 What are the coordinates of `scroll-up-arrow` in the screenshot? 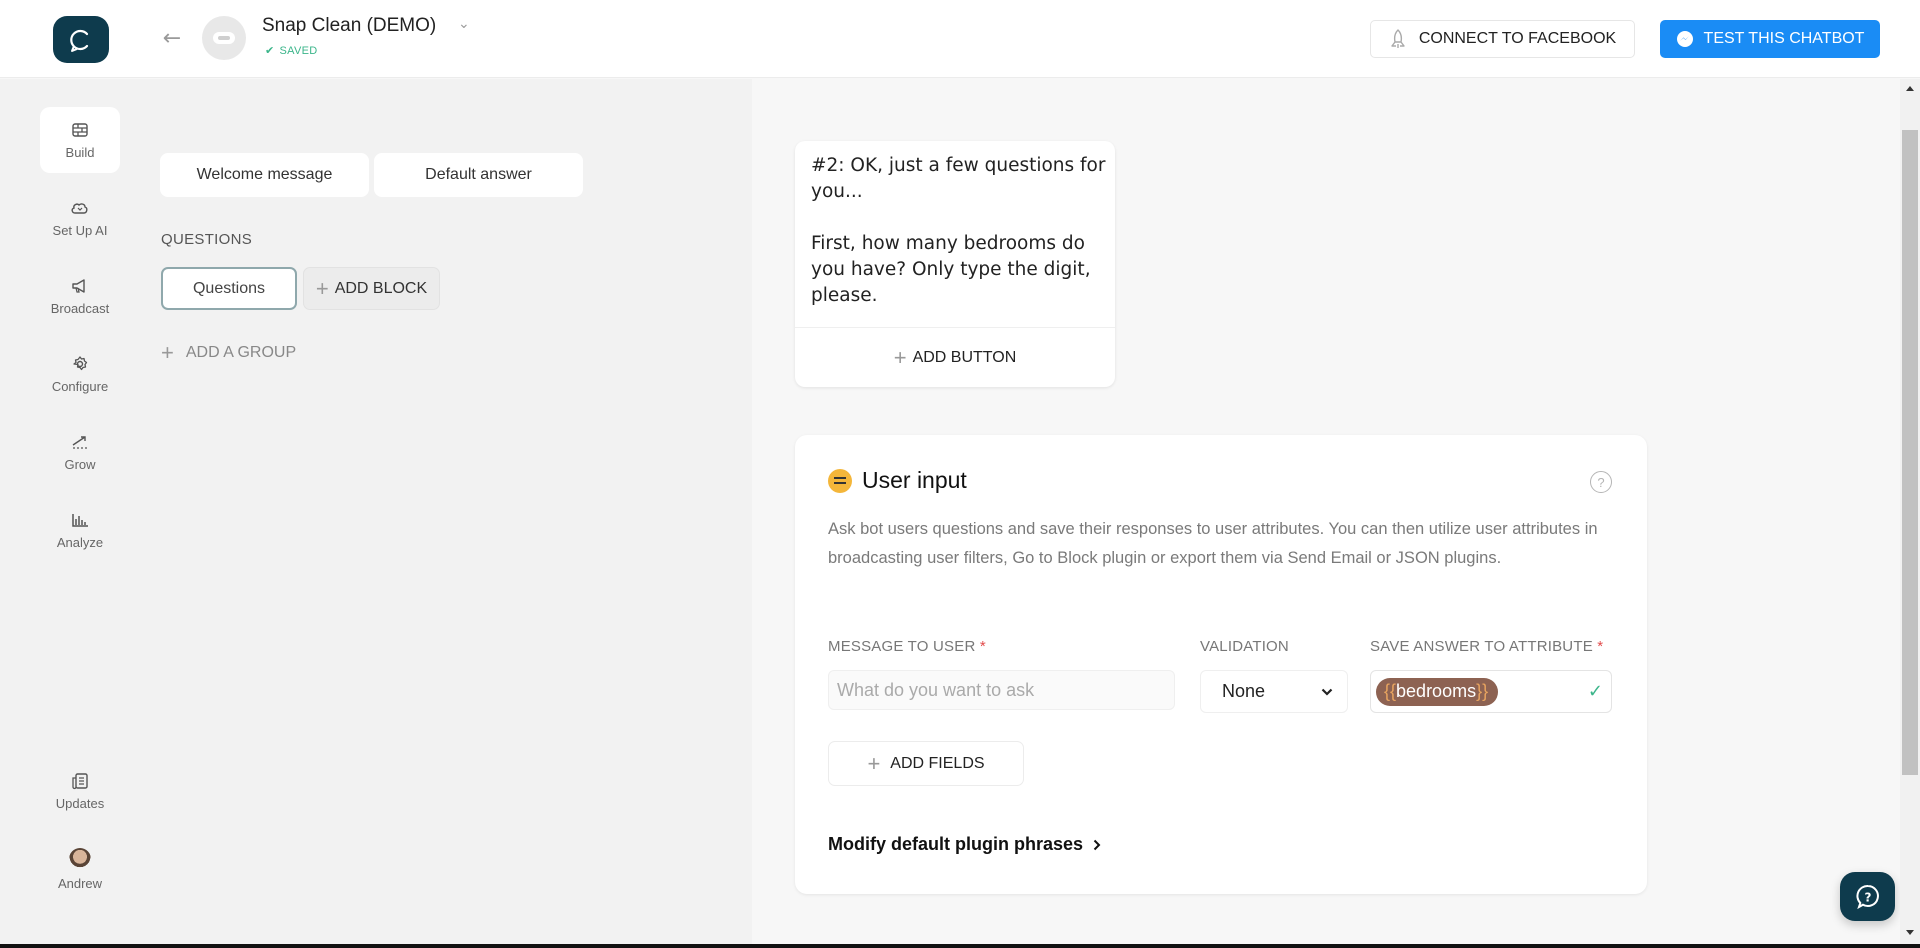 It's located at (1910, 88).